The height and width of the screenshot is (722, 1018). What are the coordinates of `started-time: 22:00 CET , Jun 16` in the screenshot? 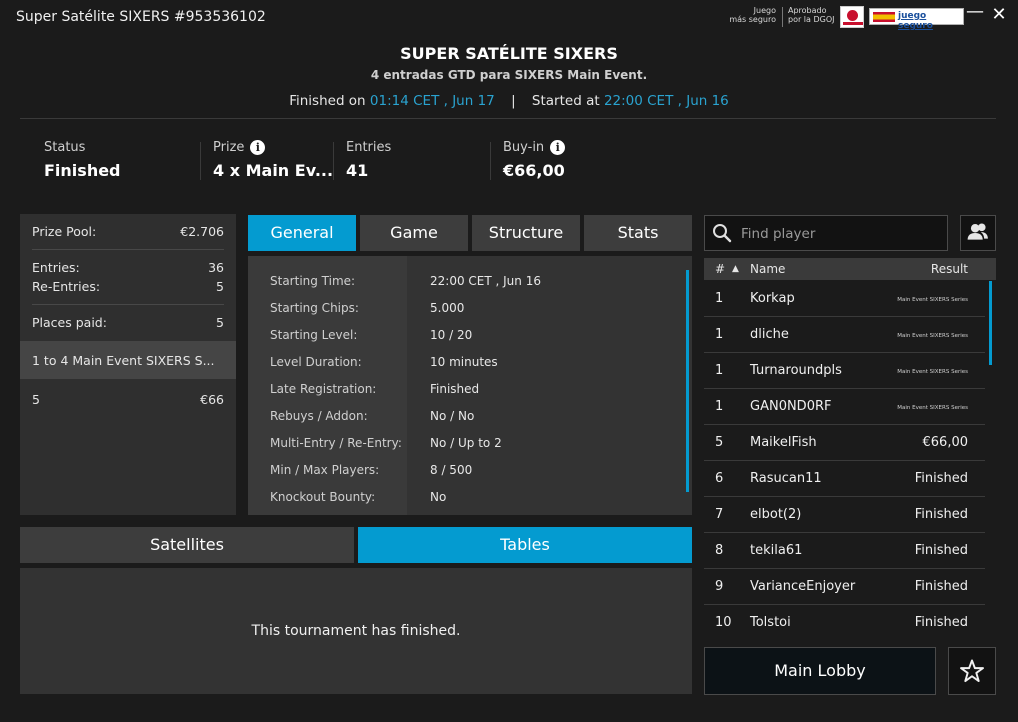 It's located at (666, 101).